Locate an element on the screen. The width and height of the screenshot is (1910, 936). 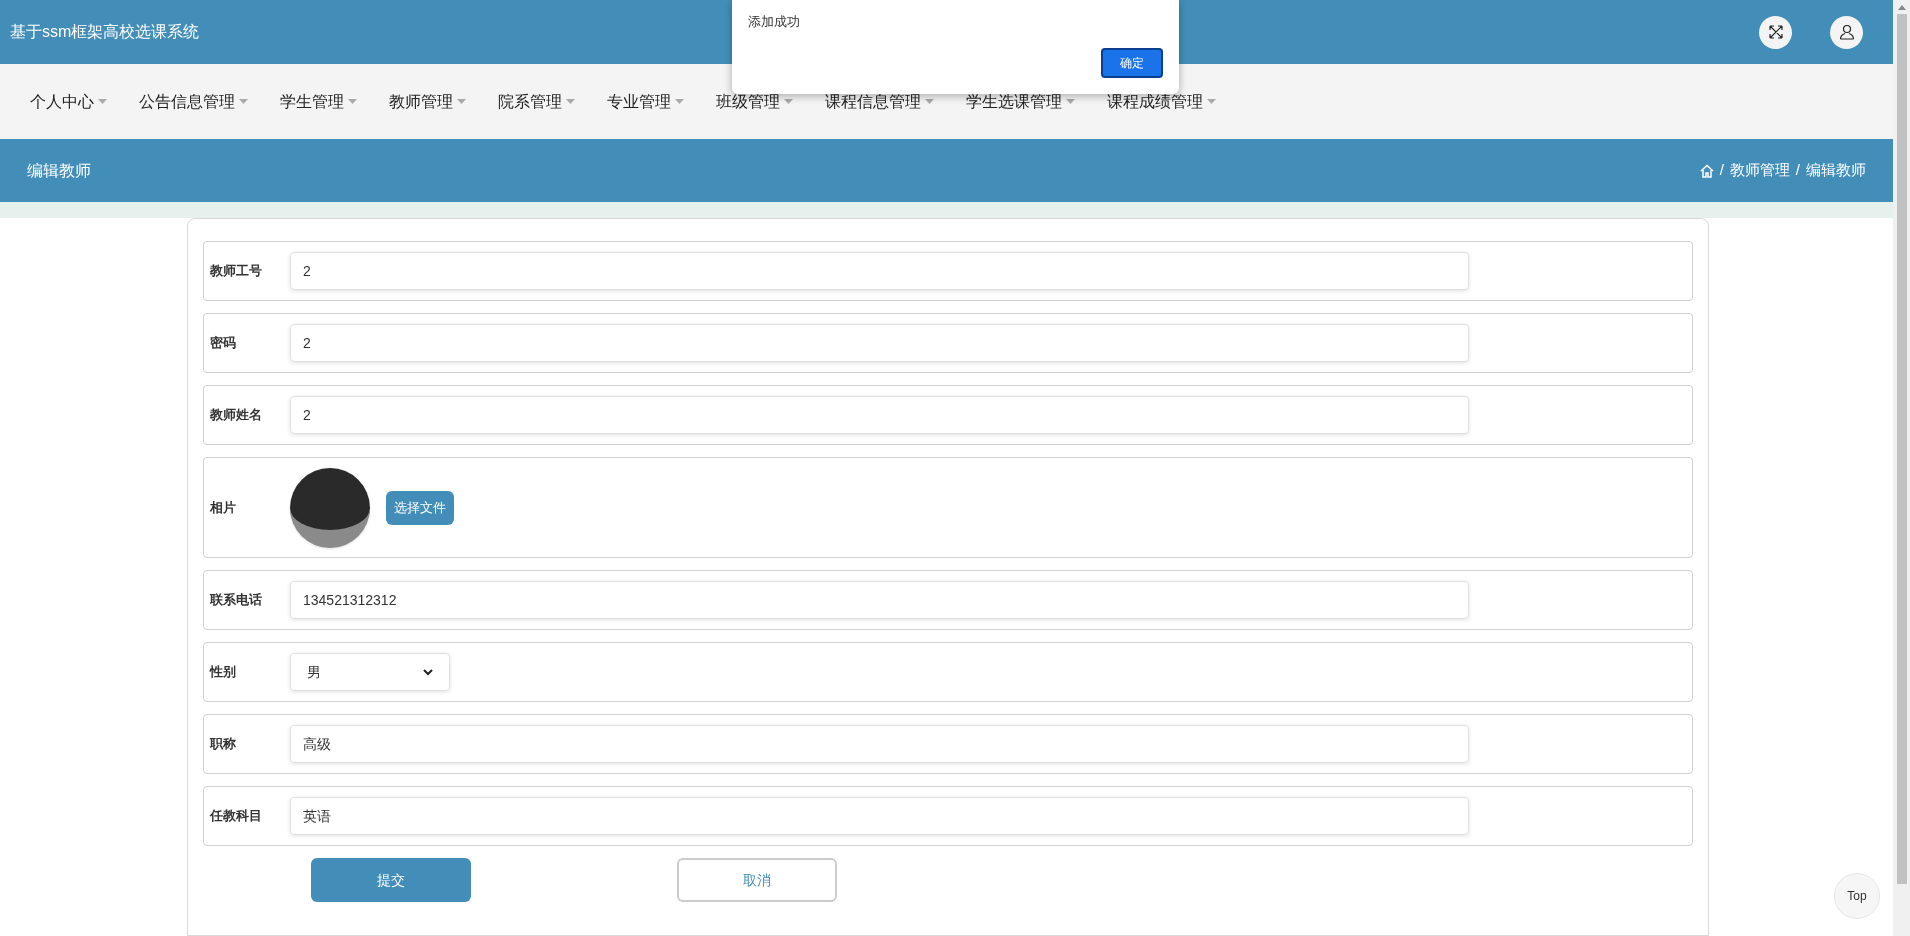
field-label: 密码 is located at coordinates (223, 343).